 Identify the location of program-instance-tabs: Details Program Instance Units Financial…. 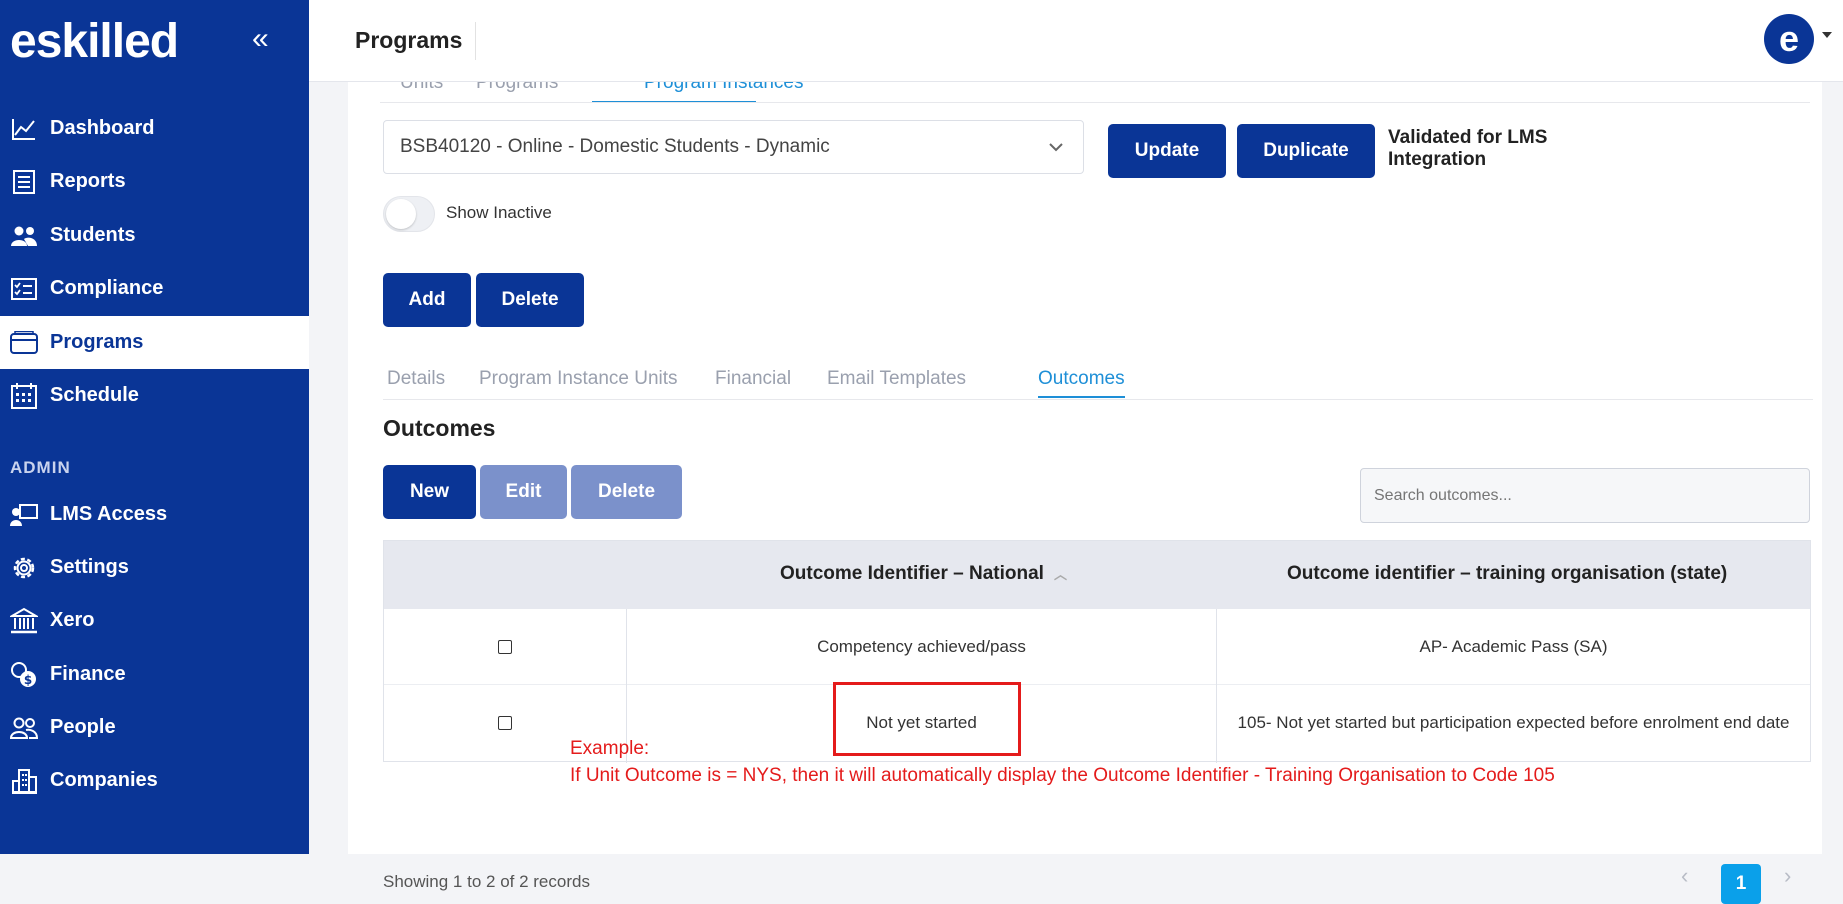
(1098, 382).